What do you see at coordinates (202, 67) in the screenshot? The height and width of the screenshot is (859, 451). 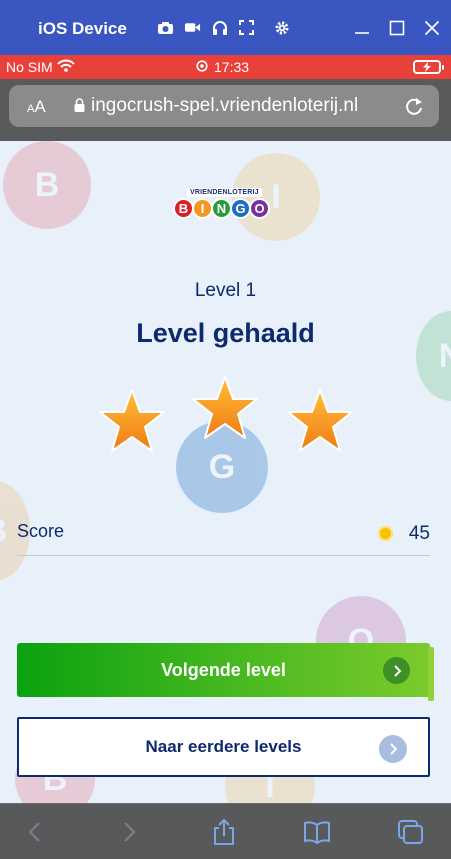 I see `alarm-icon` at bounding box center [202, 67].